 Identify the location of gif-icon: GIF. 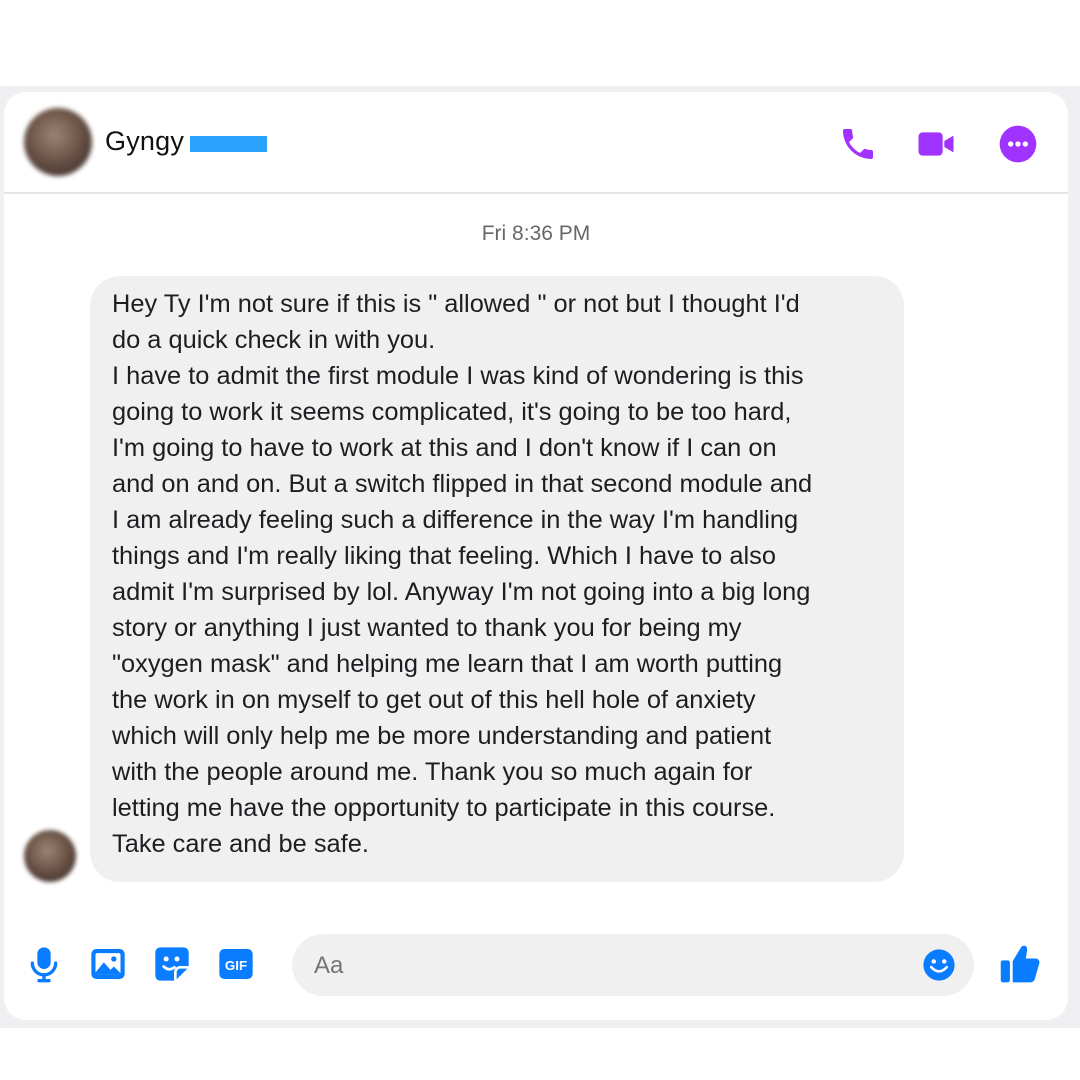
(236, 964).